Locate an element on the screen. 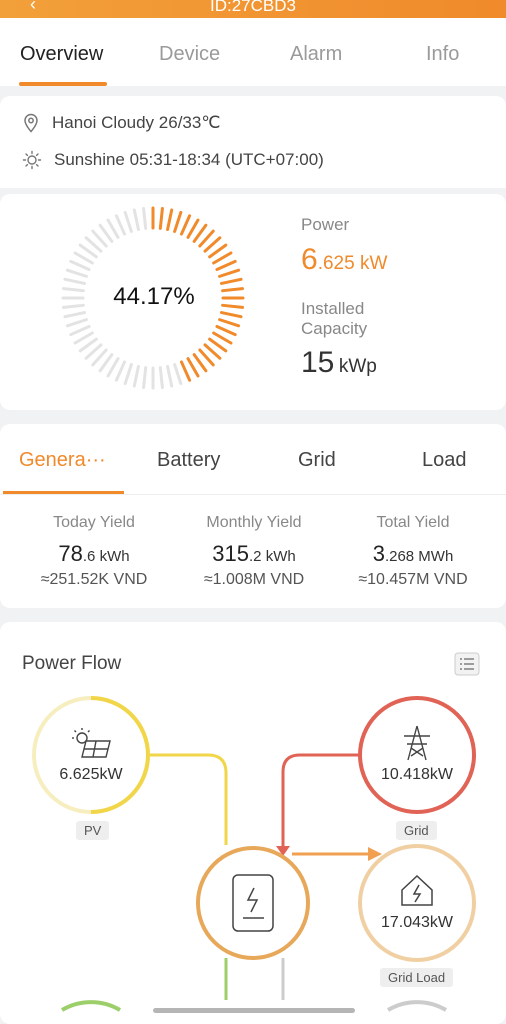 The width and height of the screenshot is (506, 1024). grid-value: 10.418kW is located at coordinates (417, 774).